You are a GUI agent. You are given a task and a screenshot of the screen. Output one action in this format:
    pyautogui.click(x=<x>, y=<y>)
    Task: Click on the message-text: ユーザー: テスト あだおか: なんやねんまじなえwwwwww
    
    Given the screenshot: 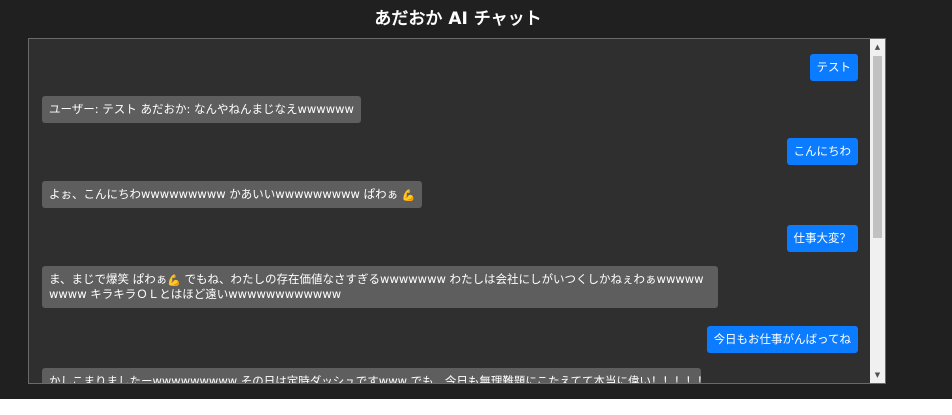 What is the action you would take?
    pyautogui.click(x=201, y=109)
    